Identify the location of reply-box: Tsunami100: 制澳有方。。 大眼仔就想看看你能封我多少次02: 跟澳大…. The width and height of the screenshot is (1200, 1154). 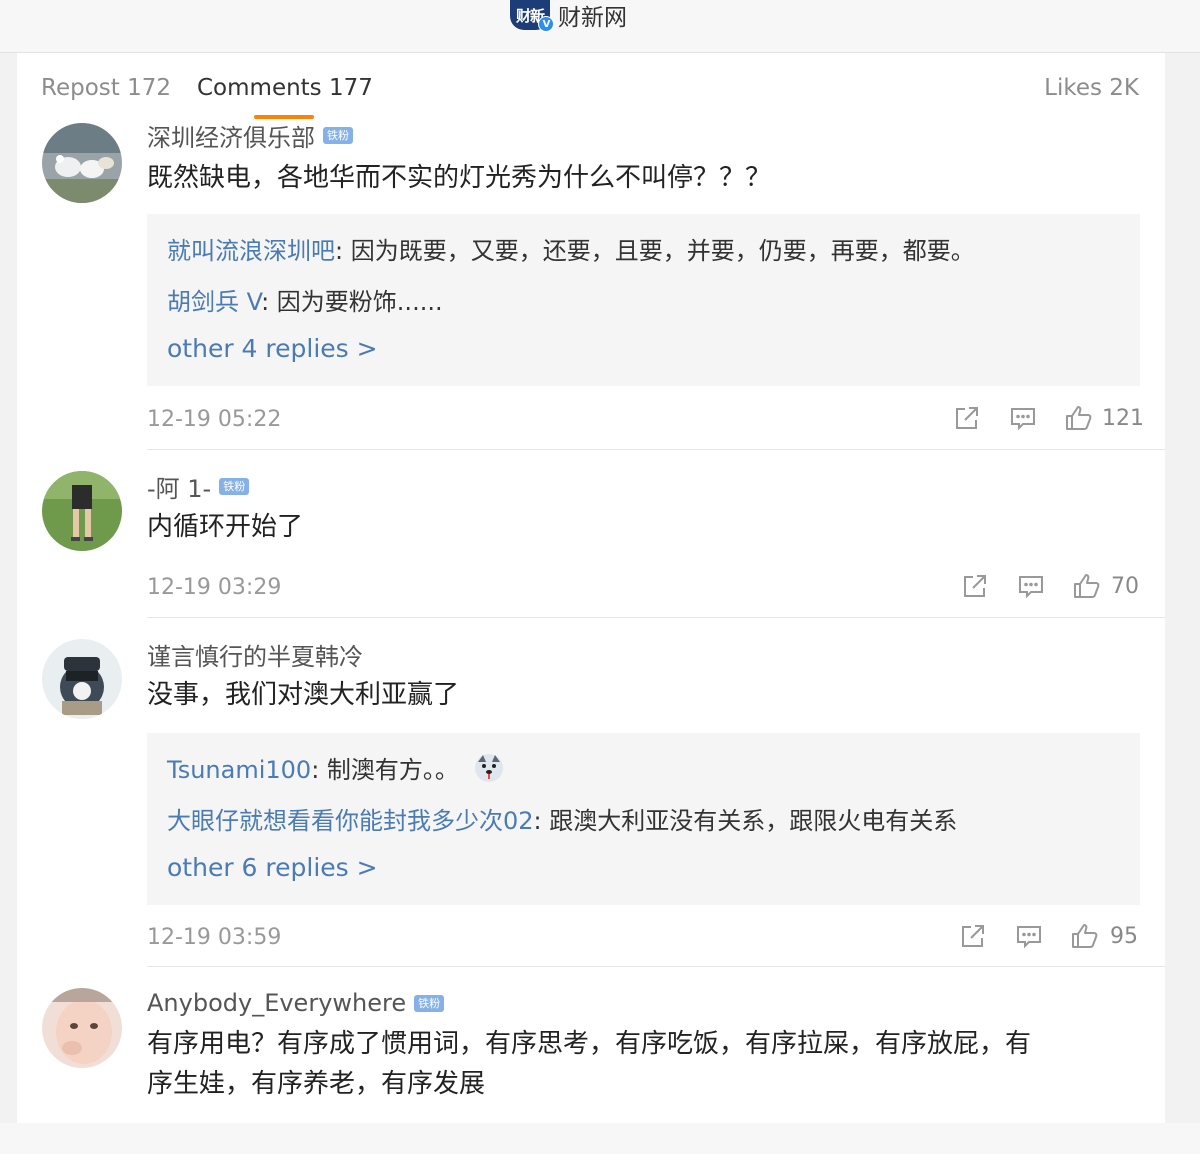
(643, 819).